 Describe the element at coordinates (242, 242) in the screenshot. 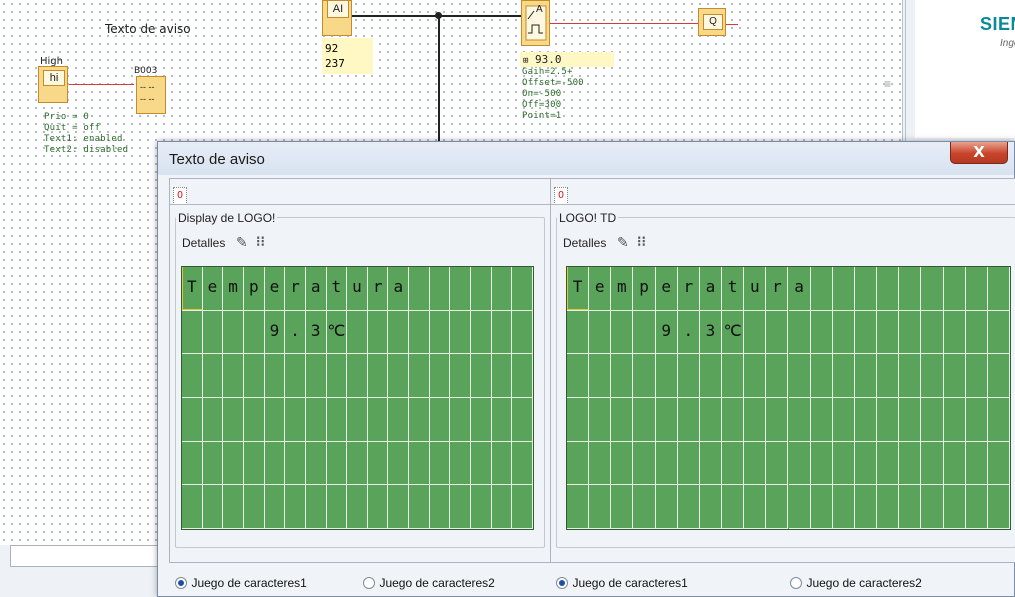

I see `edit-icon: ✎` at that location.